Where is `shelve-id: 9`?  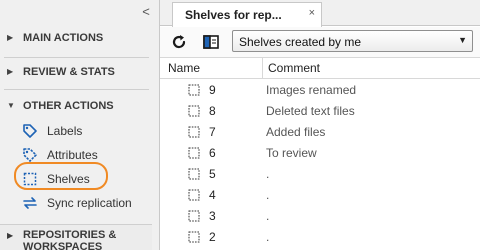
shelve-id: 9 is located at coordinates (212, 90).